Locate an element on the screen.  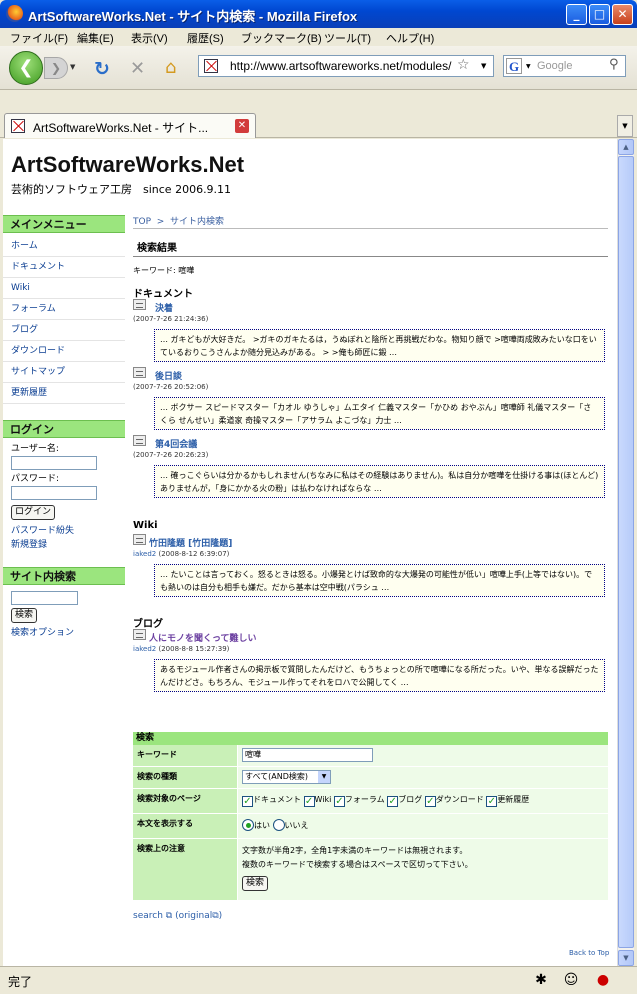
home-icon: ⌂ is located at coordinates (170, 67).